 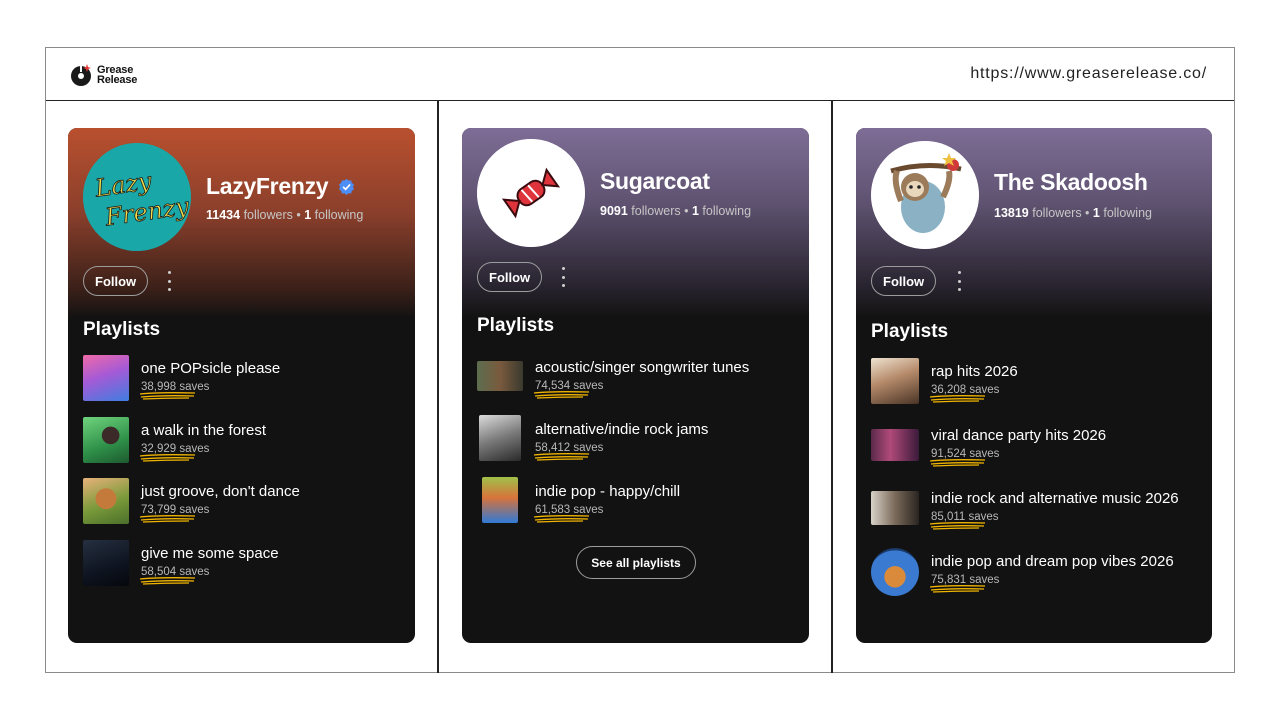 I want to click on verified-badge-icon, so click(x=347, y=186).